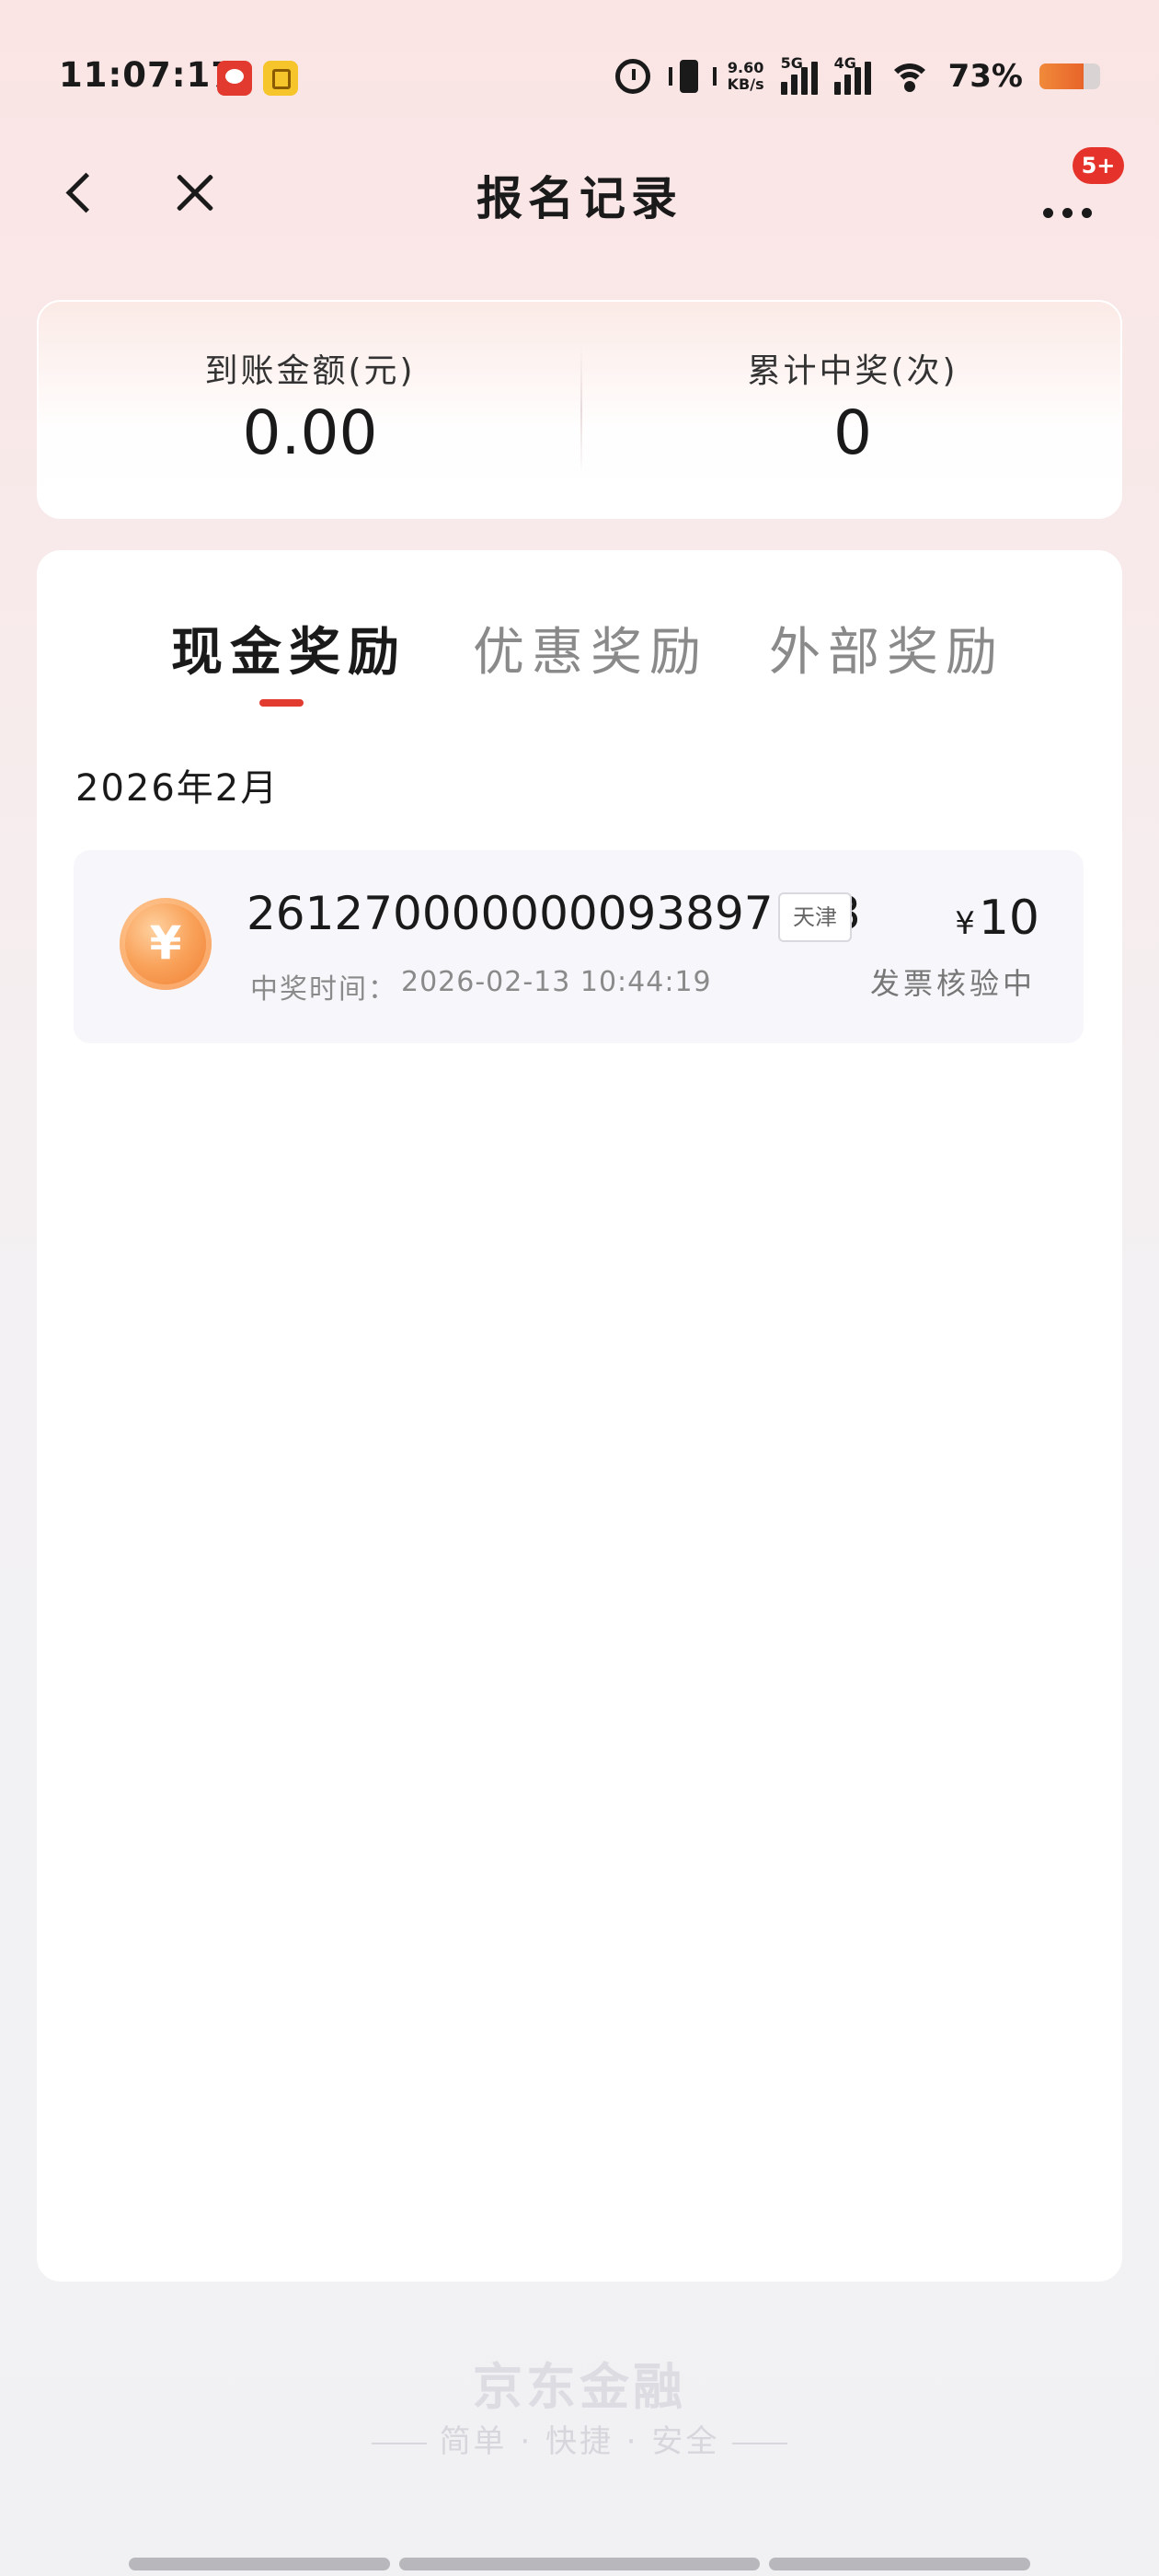 The image size is (1159, 2576). Describe the element at coordinates (177, 788) in the screenshot. I see `month-header: 2026年2月` at that location.